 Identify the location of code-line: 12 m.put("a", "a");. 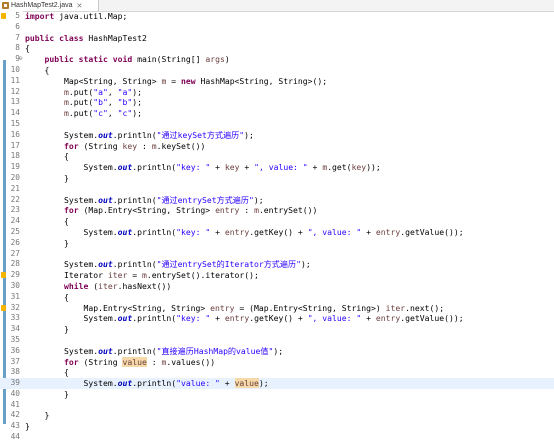
(277, 92).